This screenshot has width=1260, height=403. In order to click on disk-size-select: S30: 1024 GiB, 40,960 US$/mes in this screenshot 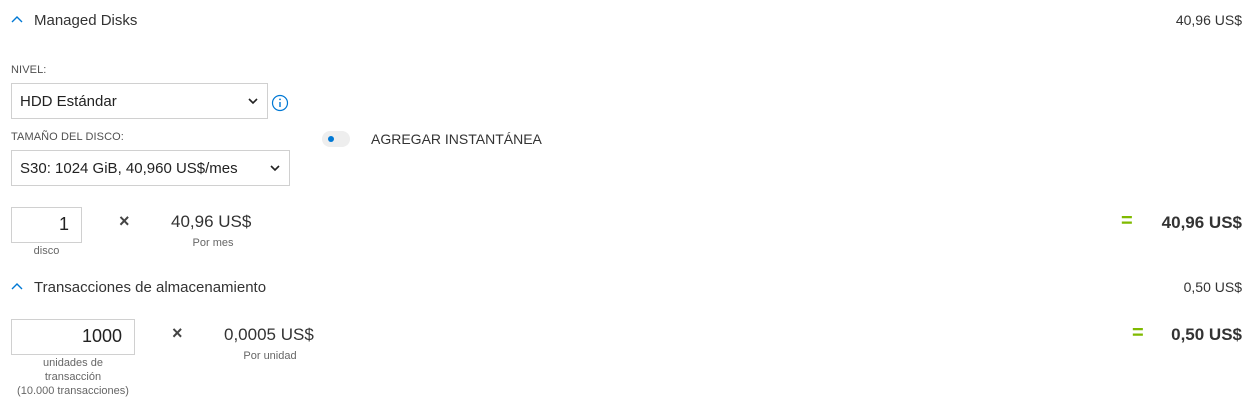, I will do `click(150, 168)`.